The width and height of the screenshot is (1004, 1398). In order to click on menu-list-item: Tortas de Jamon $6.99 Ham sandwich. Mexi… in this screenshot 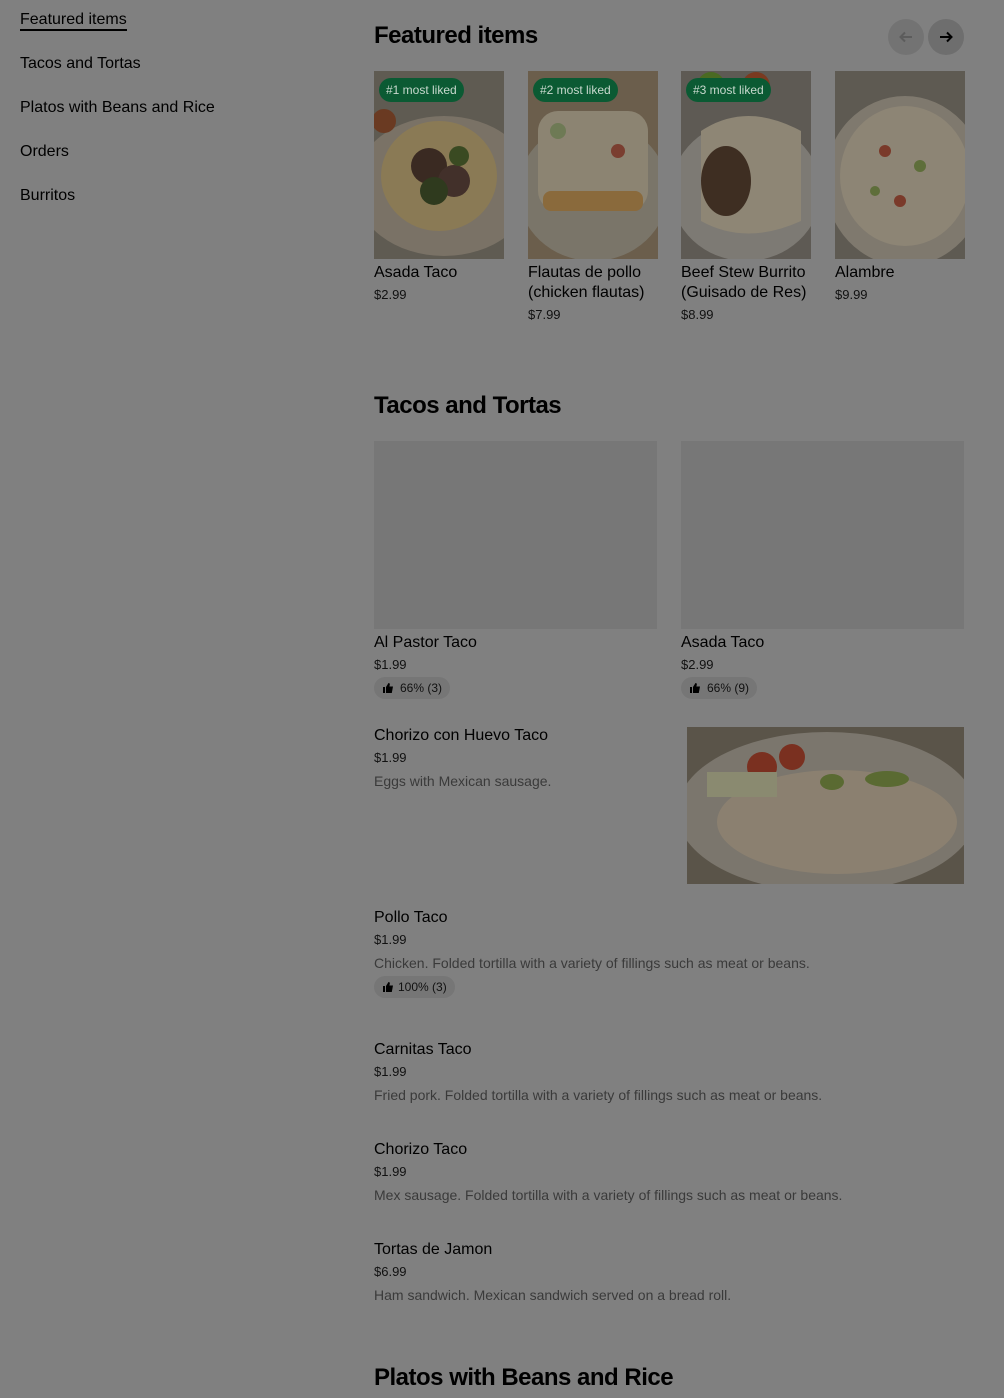, I will do `click(669, 1271)`.